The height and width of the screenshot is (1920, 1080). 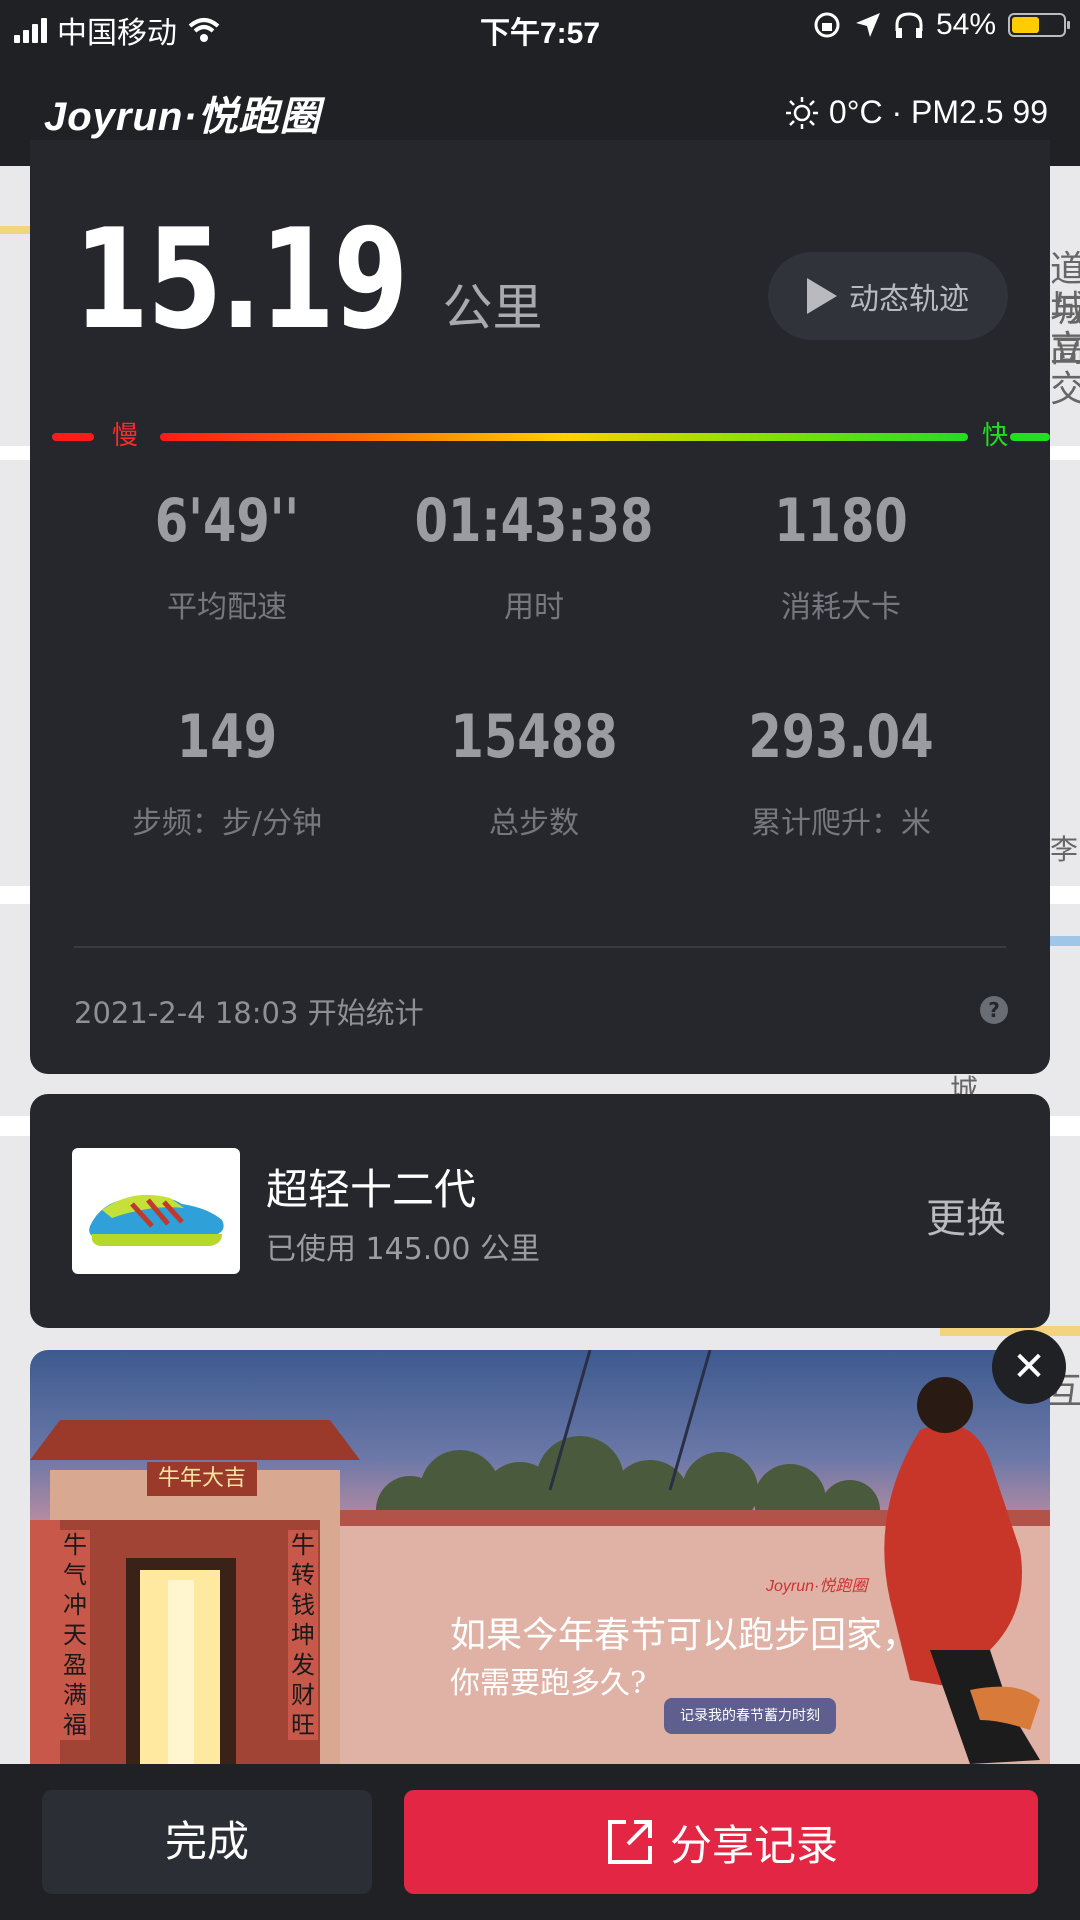 What do you see at coordinates (182, 117) in the screenshot?
I see `joyrun-logo: Joyrun·悦跑圈` at bounding box center [182, 117].